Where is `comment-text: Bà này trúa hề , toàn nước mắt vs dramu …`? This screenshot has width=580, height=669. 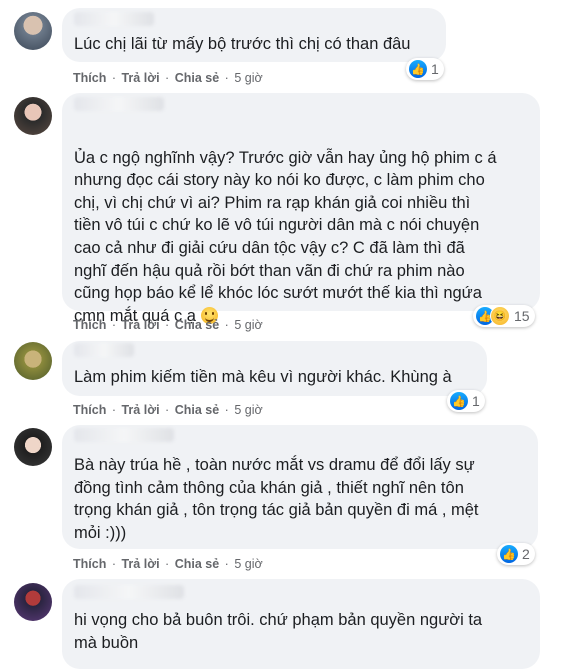
comment-text: Bà này trúa hề , toàn nước mắt vs dramu … is located at coordinates (276, 499).